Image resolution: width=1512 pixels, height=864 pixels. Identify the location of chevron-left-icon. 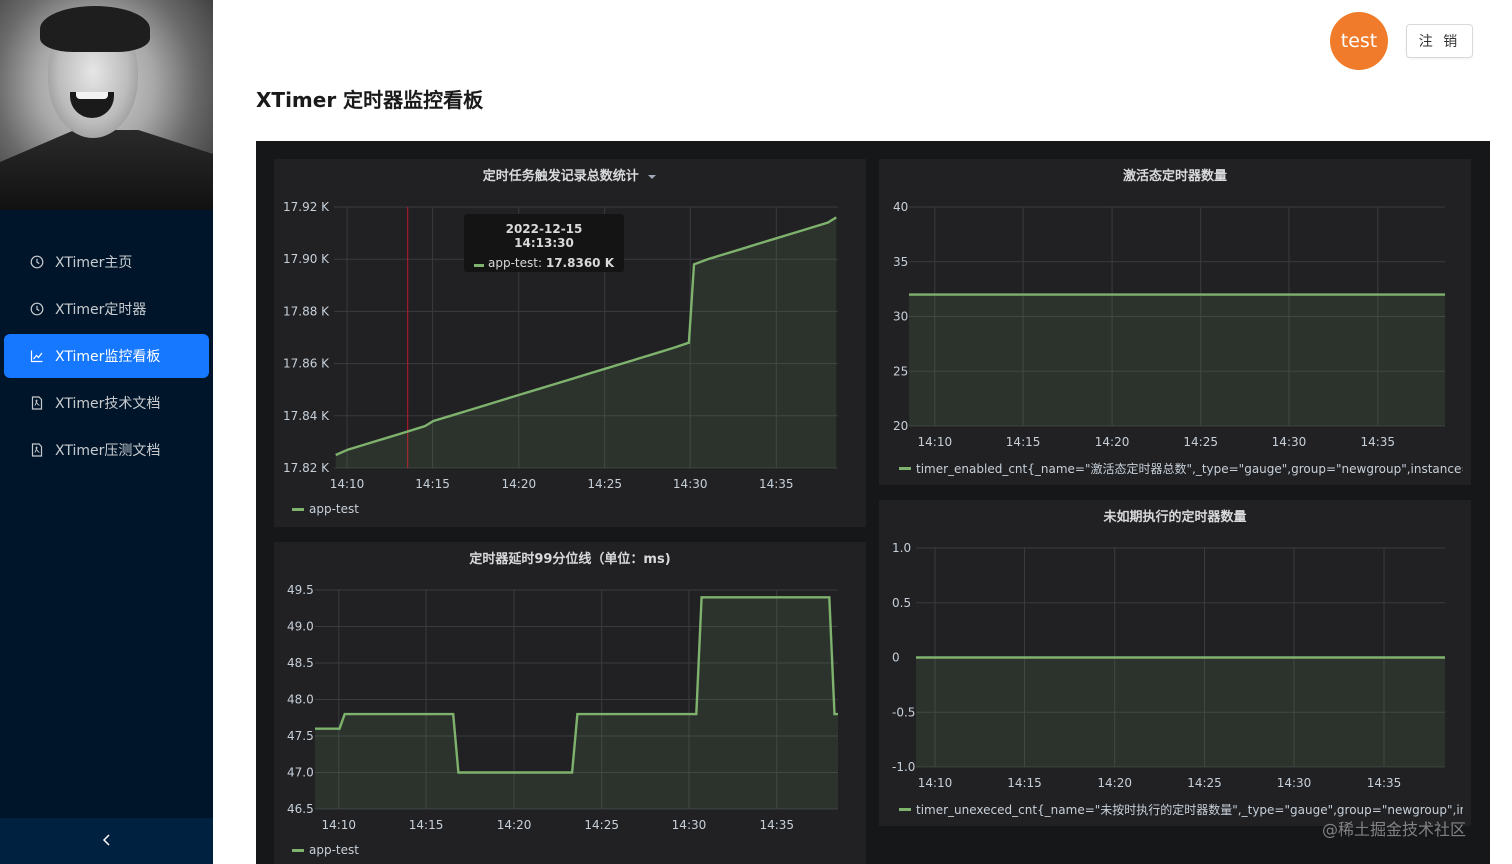
(107, 841).